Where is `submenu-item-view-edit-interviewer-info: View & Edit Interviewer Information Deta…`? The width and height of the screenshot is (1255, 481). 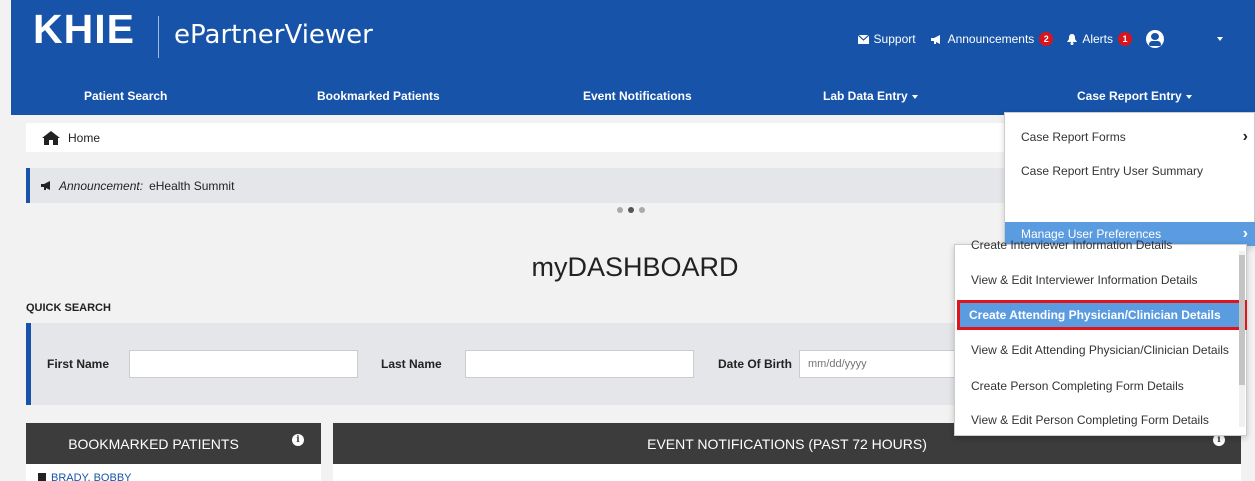 submenu-item-view-edit-interviewer-info: View & Edit Interviewer Information Deta… is located at coordinates (1097, 280).